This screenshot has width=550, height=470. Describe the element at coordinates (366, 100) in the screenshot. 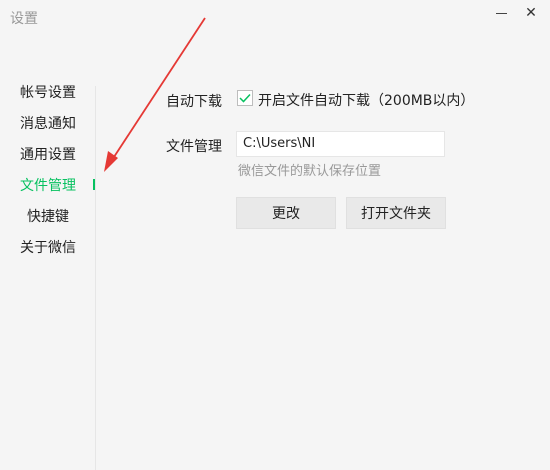

I see `auto-download-checkbox-label: 开启文件自动下载（200MB以内）` at that location.